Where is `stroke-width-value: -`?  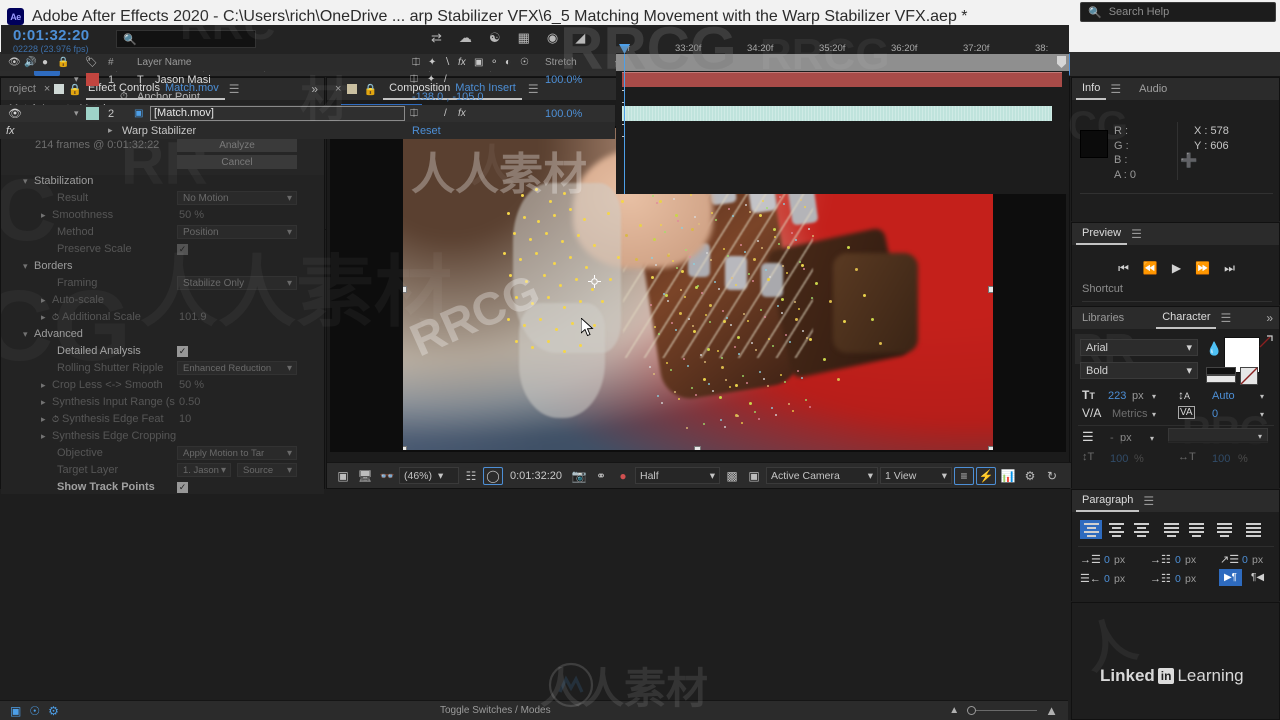 stroke-width-value: - is located at coordinates (1112, 438).